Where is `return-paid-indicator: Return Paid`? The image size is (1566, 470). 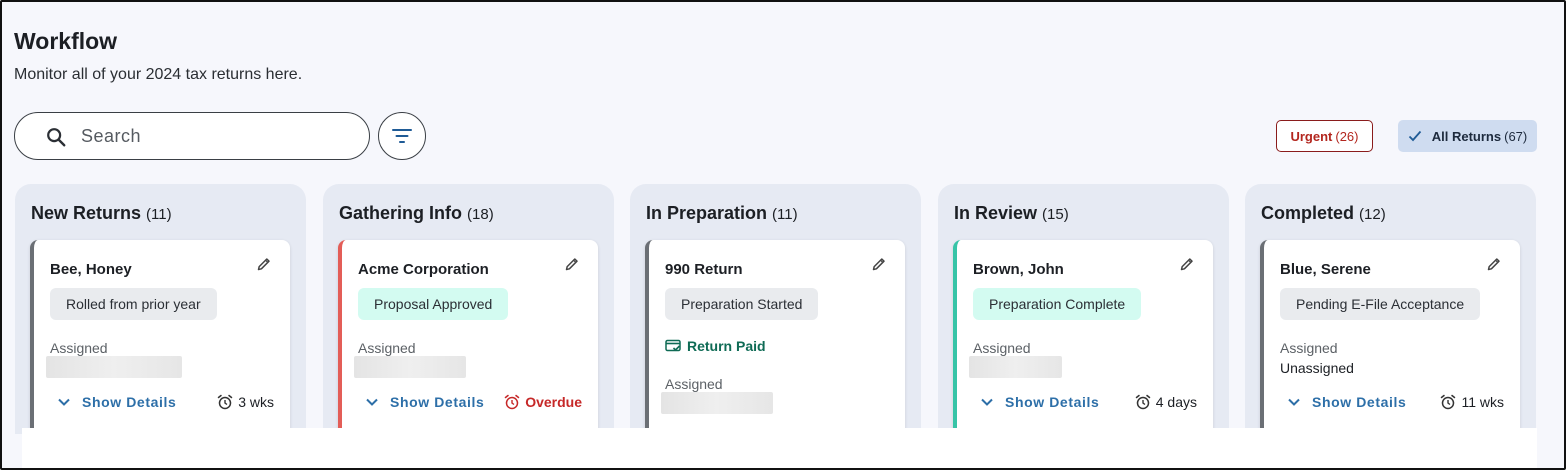
return-paid-indicator: Return Paid is located at coordinates (715, 346).